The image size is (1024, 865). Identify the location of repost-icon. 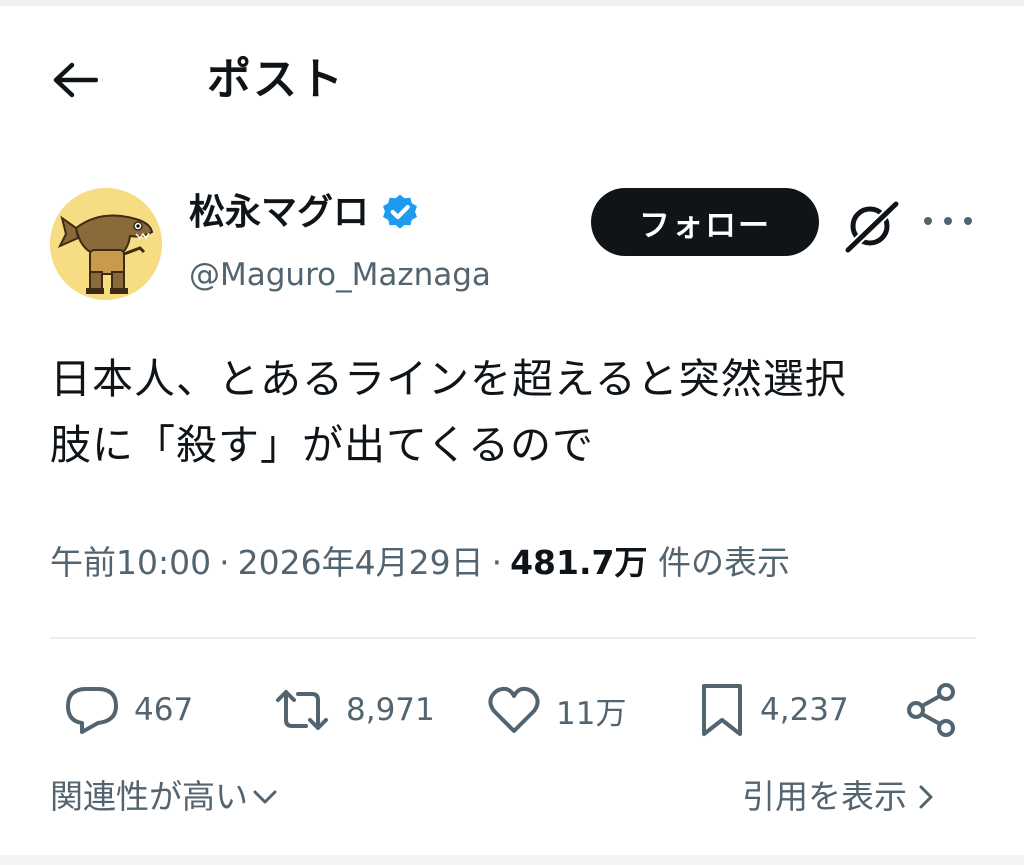
(302, 710).